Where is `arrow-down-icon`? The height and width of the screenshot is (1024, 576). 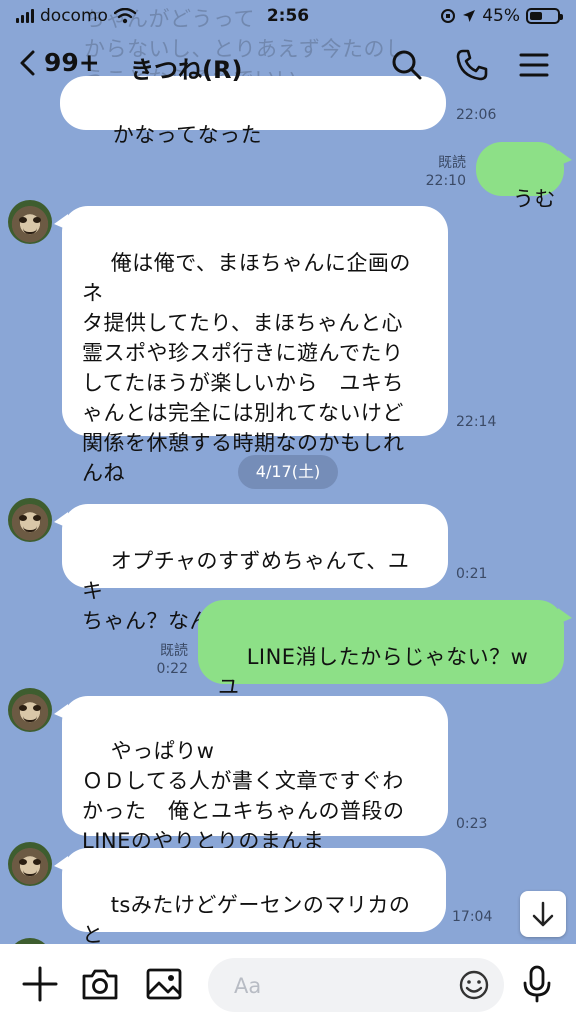 arrow-down-icon is located at coordinates (543, 914).